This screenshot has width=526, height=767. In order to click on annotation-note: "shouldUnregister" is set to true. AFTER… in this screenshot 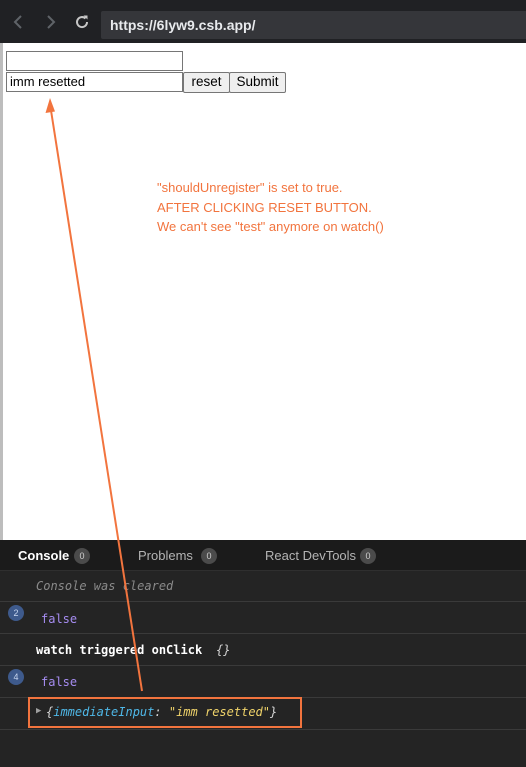, I will do `click(270, 207)`.